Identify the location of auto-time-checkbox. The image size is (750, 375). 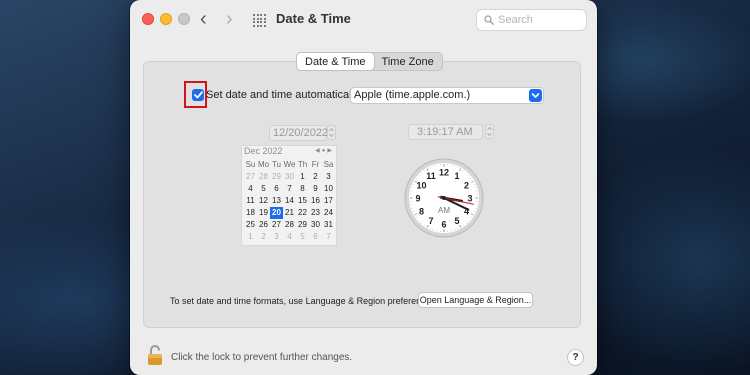
(198, 95).